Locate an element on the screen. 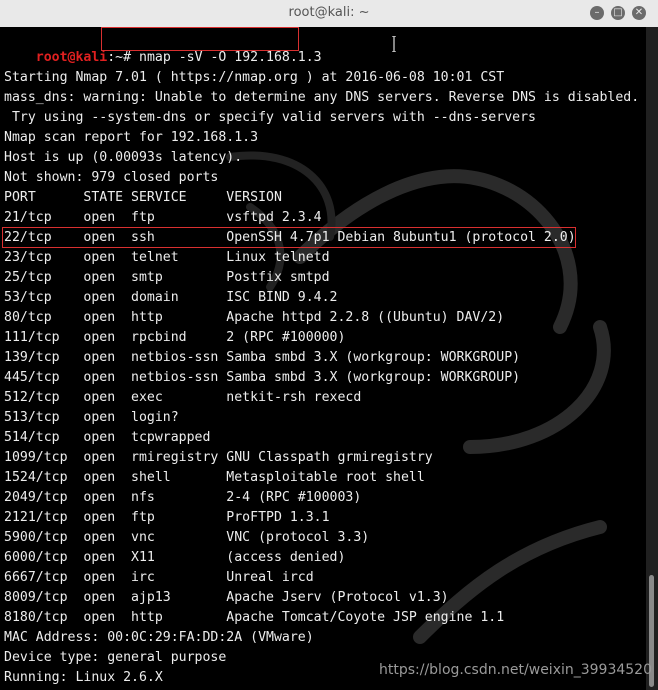  output-line: 21/tcp open ftp vsftpd 2.3.4 is located at coordinates (163, 217).